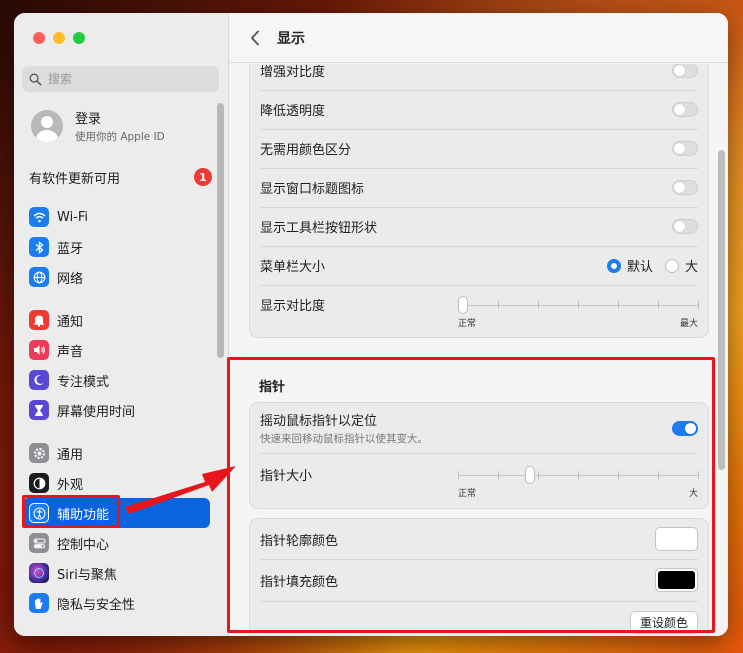  I want to click on setting-label: 无需用颜色区分, so click(306, 150).